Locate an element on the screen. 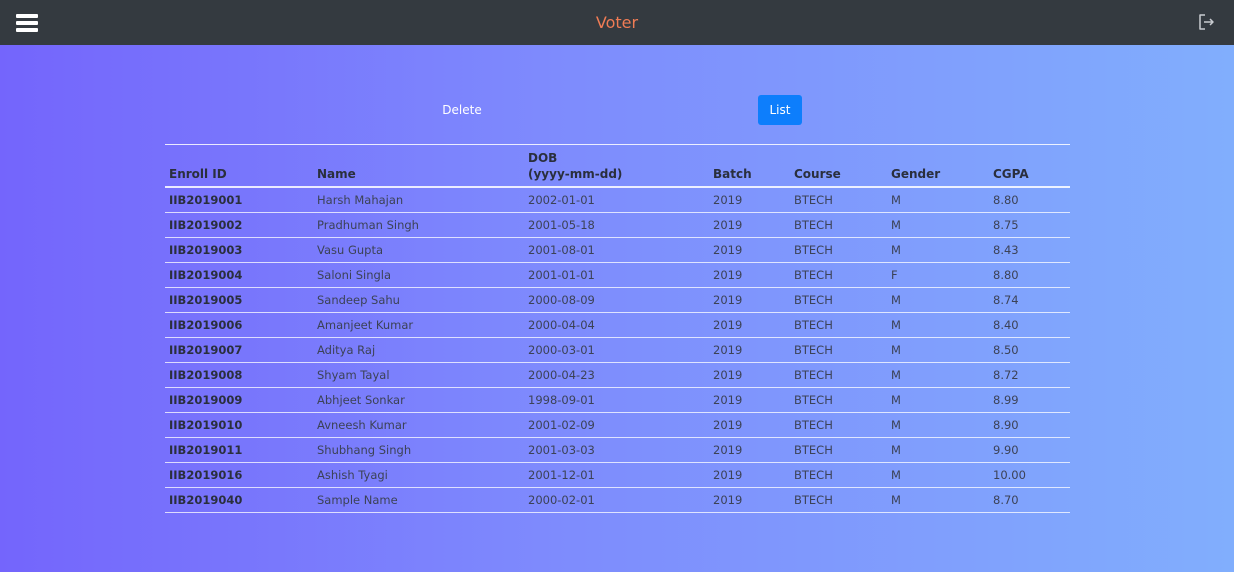 This screenshot has height=572, width=1234. cell-name: Abhjeet Sonkar is located at coordinates (418, 400).